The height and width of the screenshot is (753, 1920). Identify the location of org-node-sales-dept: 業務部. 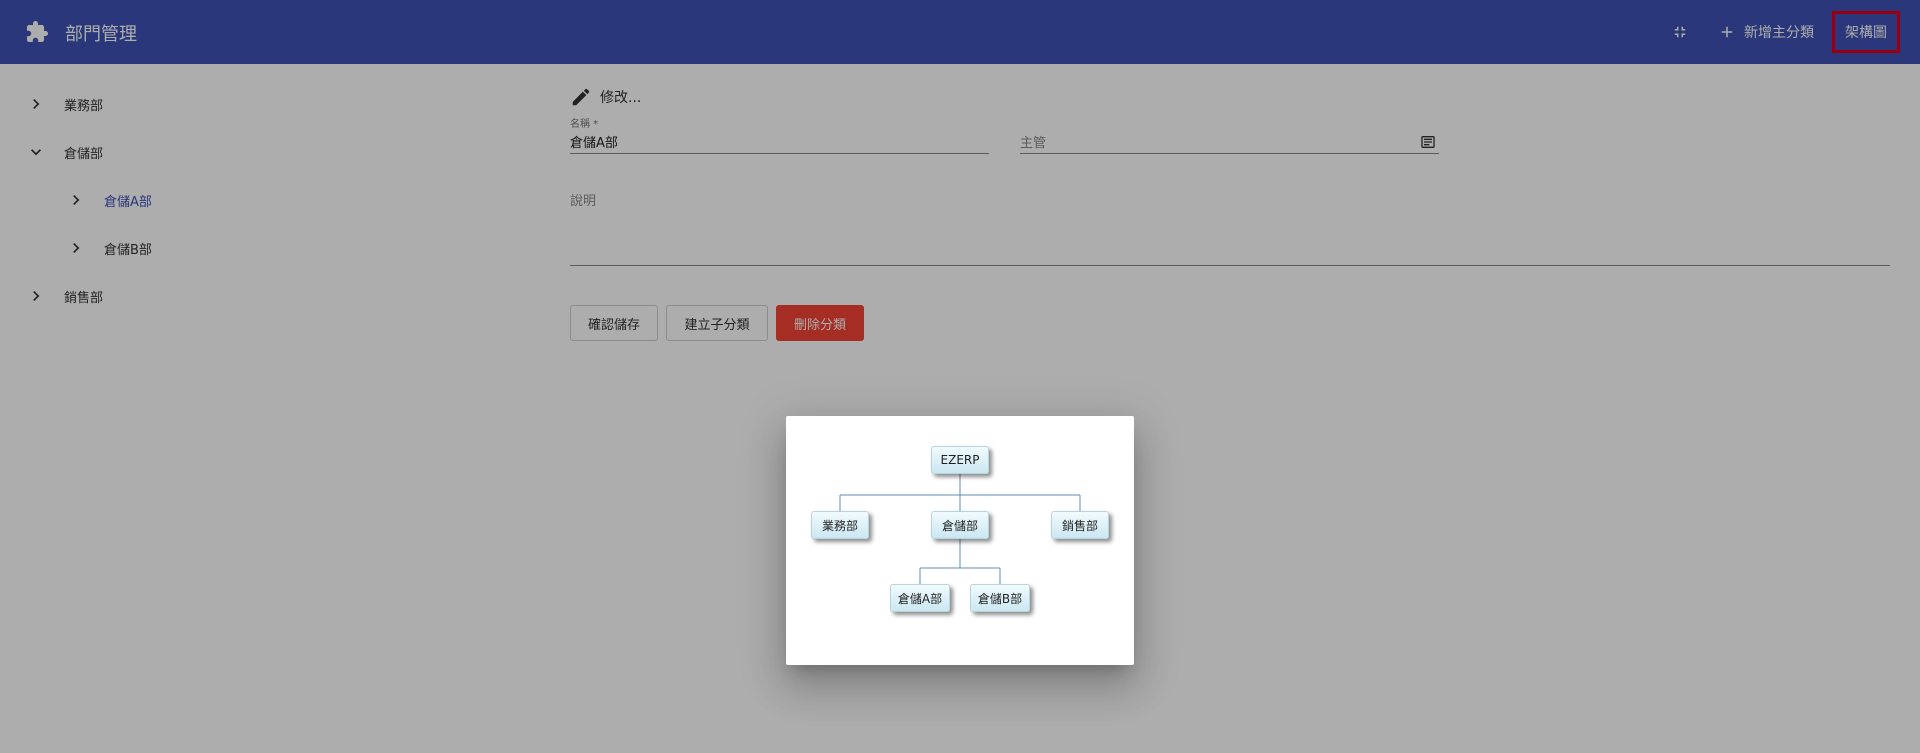
(840, 525).